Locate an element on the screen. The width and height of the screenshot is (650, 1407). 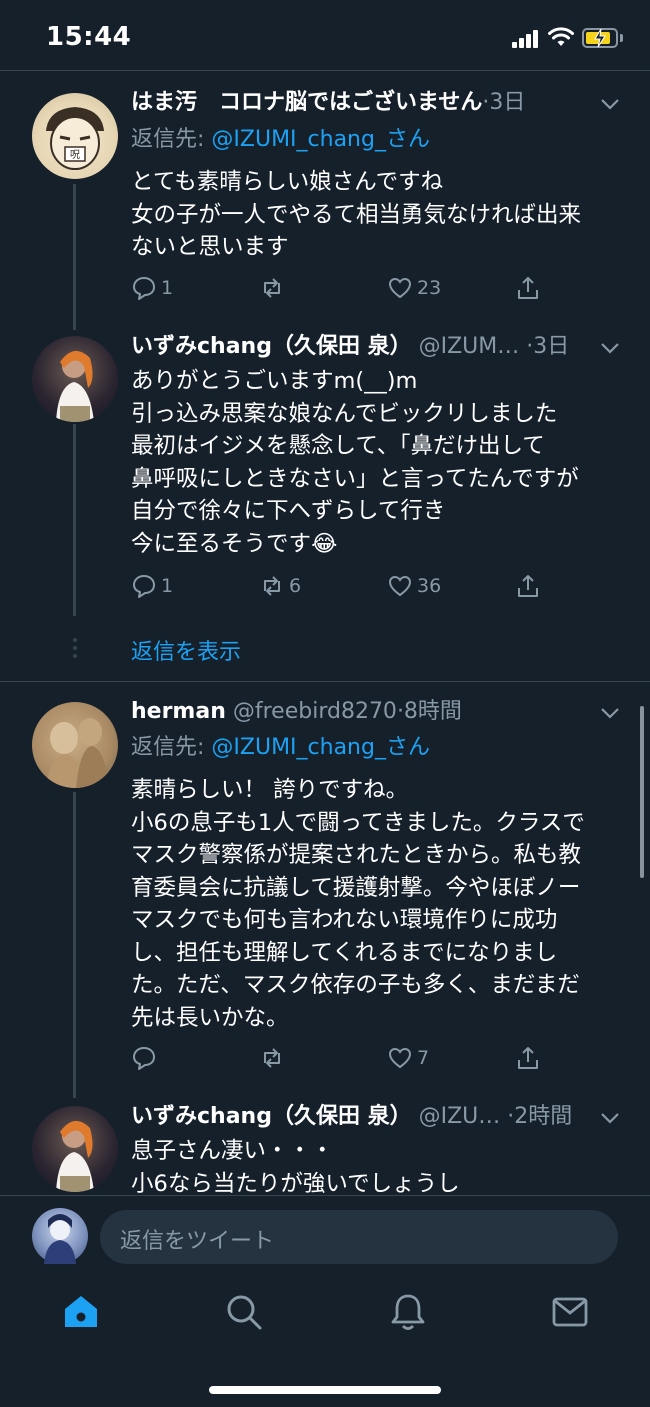
reply-button is located at coordinates (144, 1058).